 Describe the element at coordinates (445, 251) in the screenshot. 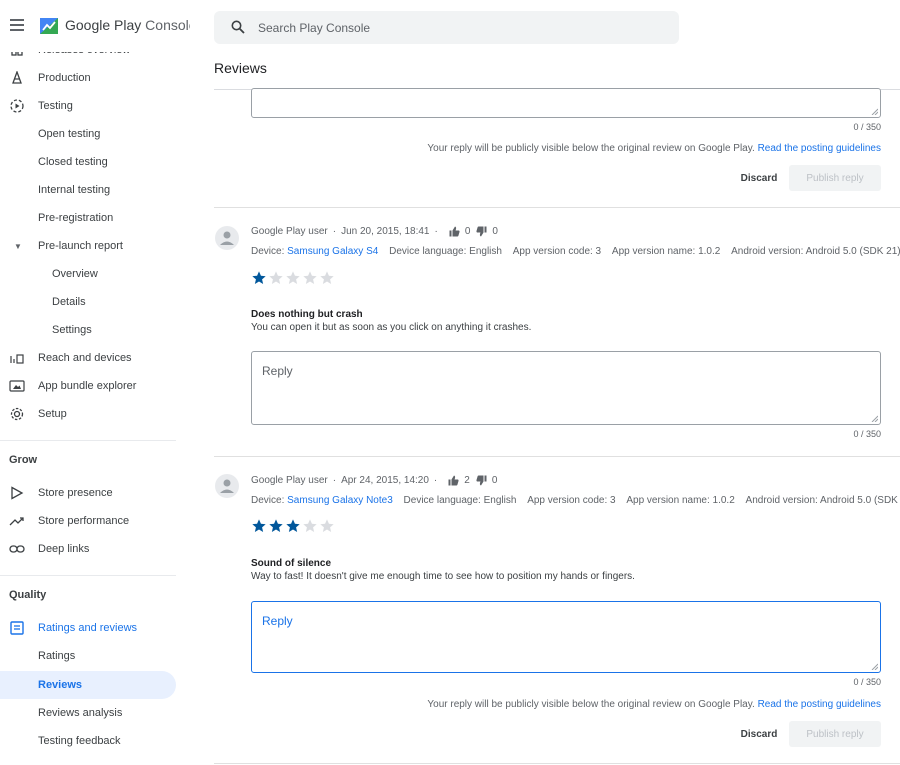

I see `device-language: Device language: English` at that location.